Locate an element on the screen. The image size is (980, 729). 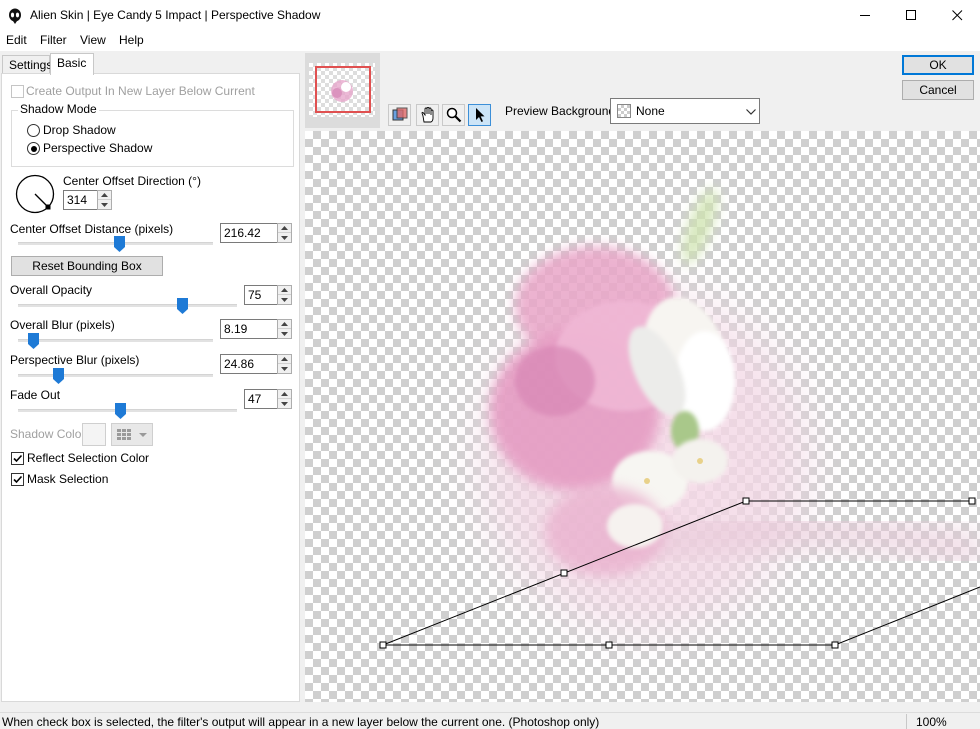
minimize-icon is located at coordinates (864, 15).